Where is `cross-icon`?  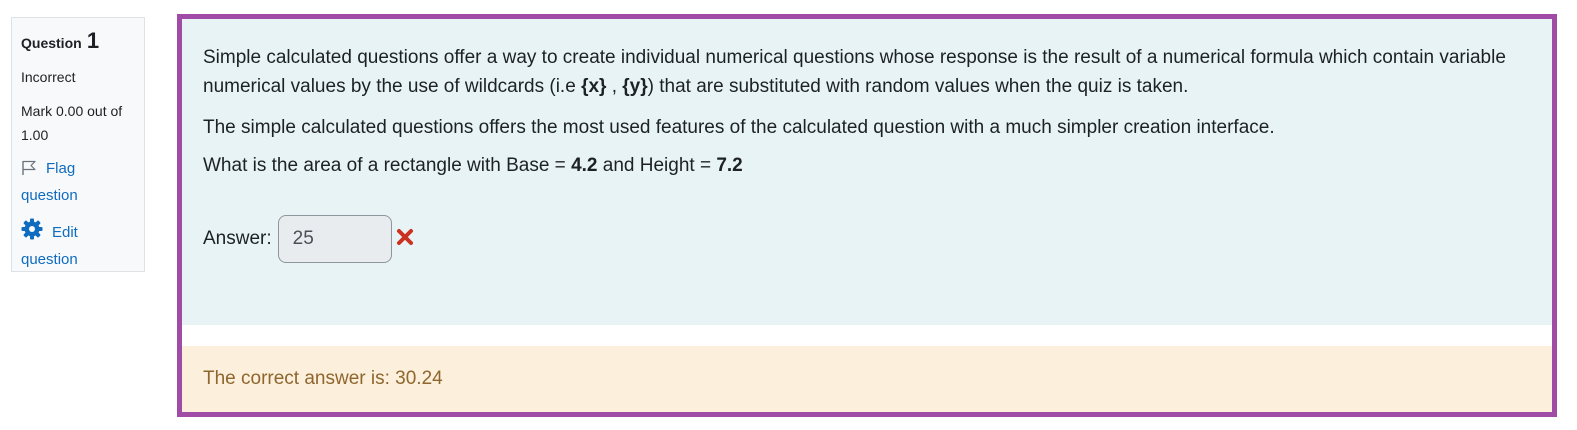 cross-icon is located at coordinates (405, 239).